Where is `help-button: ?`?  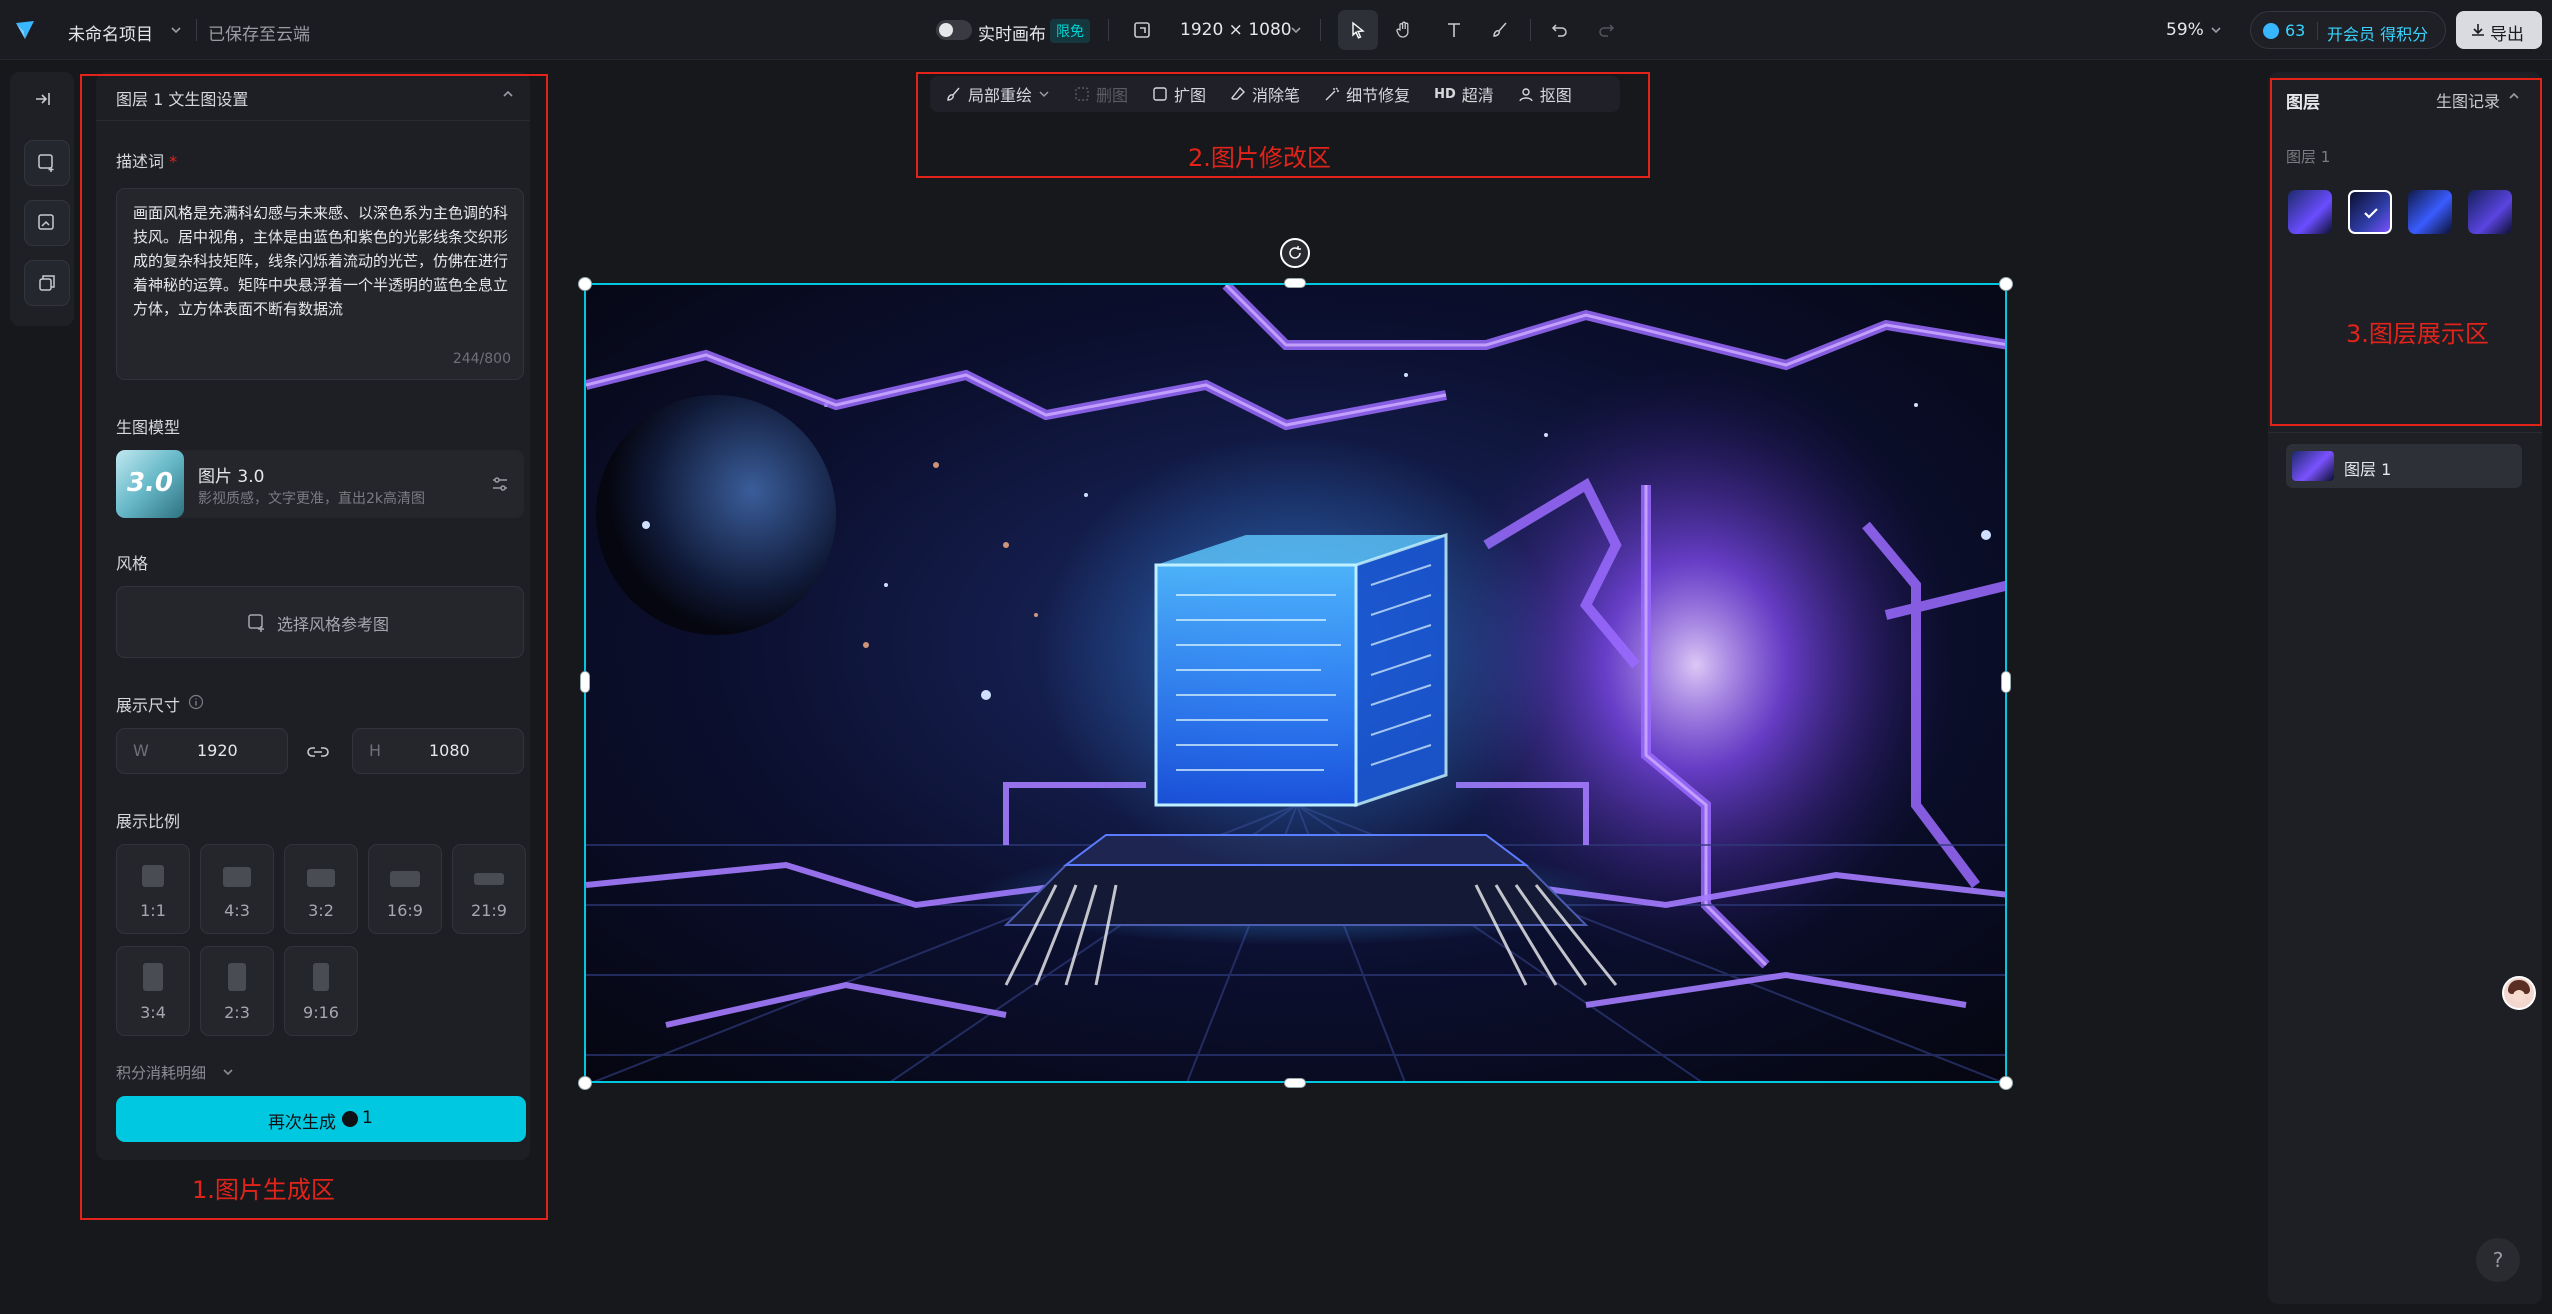
help-button: ? is located at coordinates (2498, 1260).